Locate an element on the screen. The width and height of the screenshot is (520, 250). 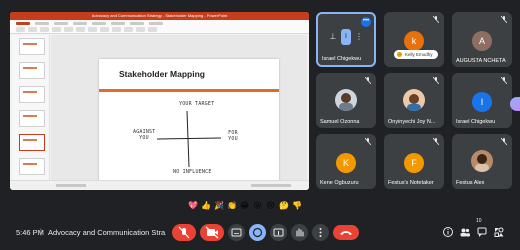
participant-tile: K Kene Ogbuzuru is located at coordinates (346, 161).